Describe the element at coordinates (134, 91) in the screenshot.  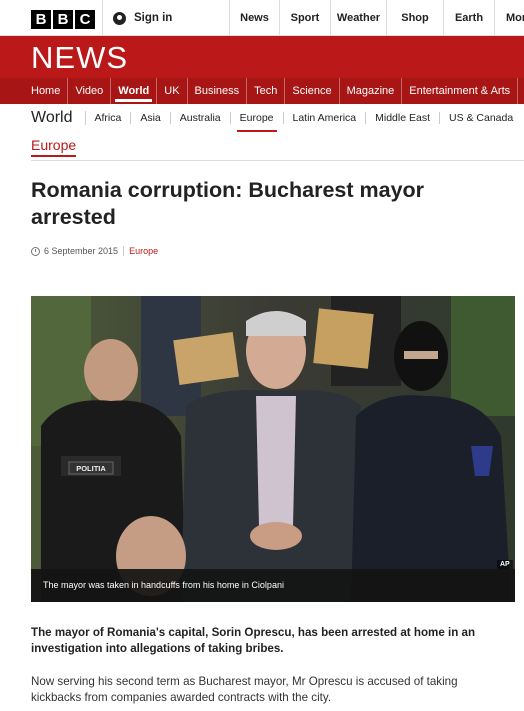
I see `news-nav-world: World` at that location.